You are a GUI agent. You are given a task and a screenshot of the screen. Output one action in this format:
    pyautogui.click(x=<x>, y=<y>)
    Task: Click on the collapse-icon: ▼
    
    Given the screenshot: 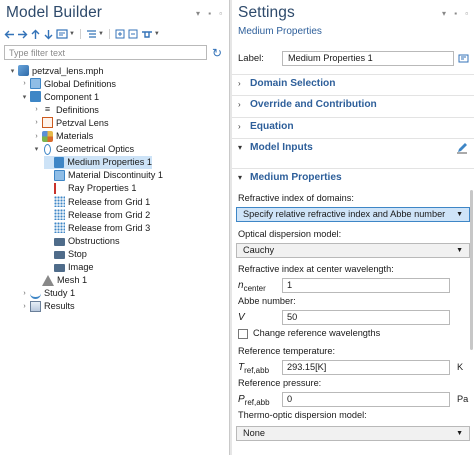 What is the action you would take?
    pyautogui.click(x=95, y=34)
    